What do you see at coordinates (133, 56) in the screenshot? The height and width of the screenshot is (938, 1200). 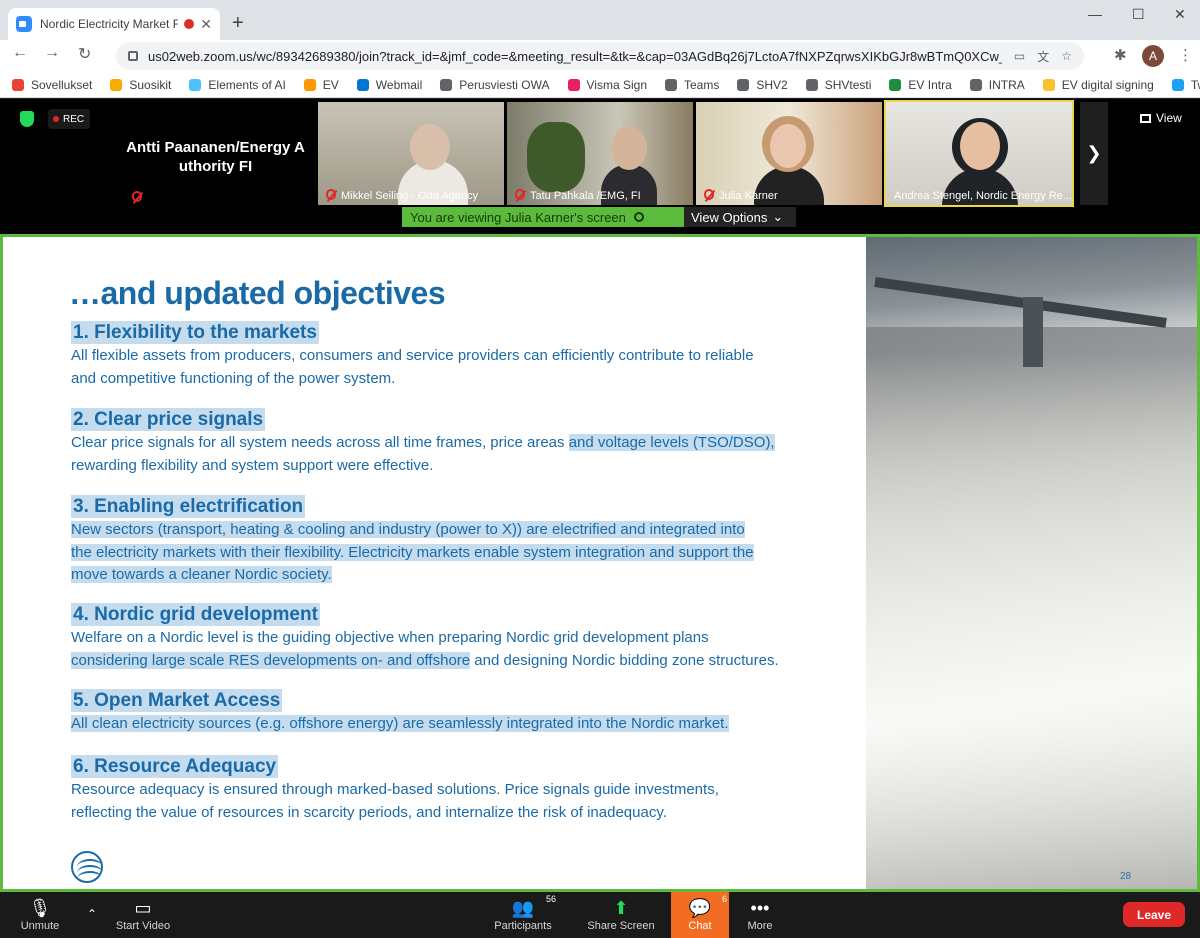 I see `lock-icon` at bounding box center [133, 56].